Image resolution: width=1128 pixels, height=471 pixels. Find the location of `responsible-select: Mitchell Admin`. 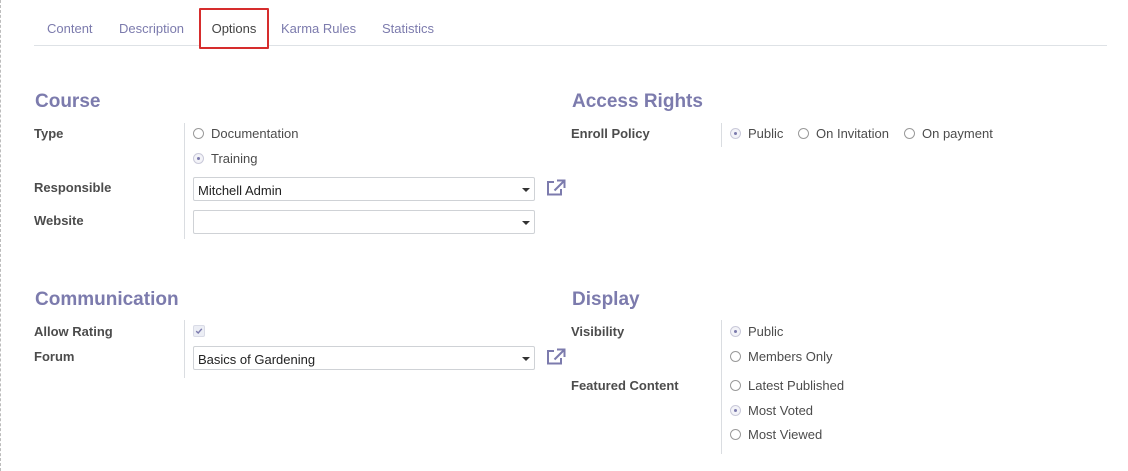

responsible-select: Mitchell Admin is located at coordinates (364, 189).